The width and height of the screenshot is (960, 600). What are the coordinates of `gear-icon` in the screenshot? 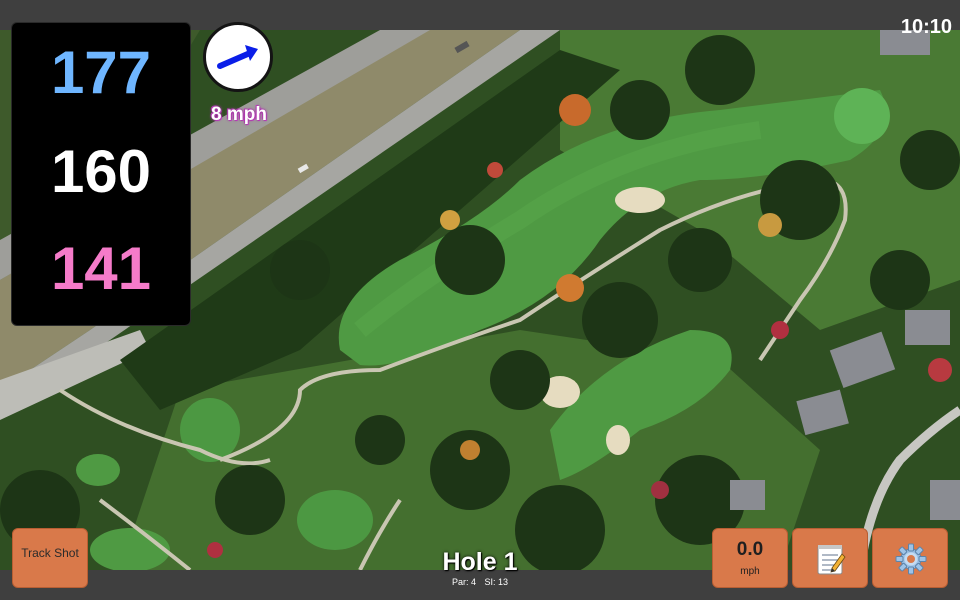 It's located at (911, 559).